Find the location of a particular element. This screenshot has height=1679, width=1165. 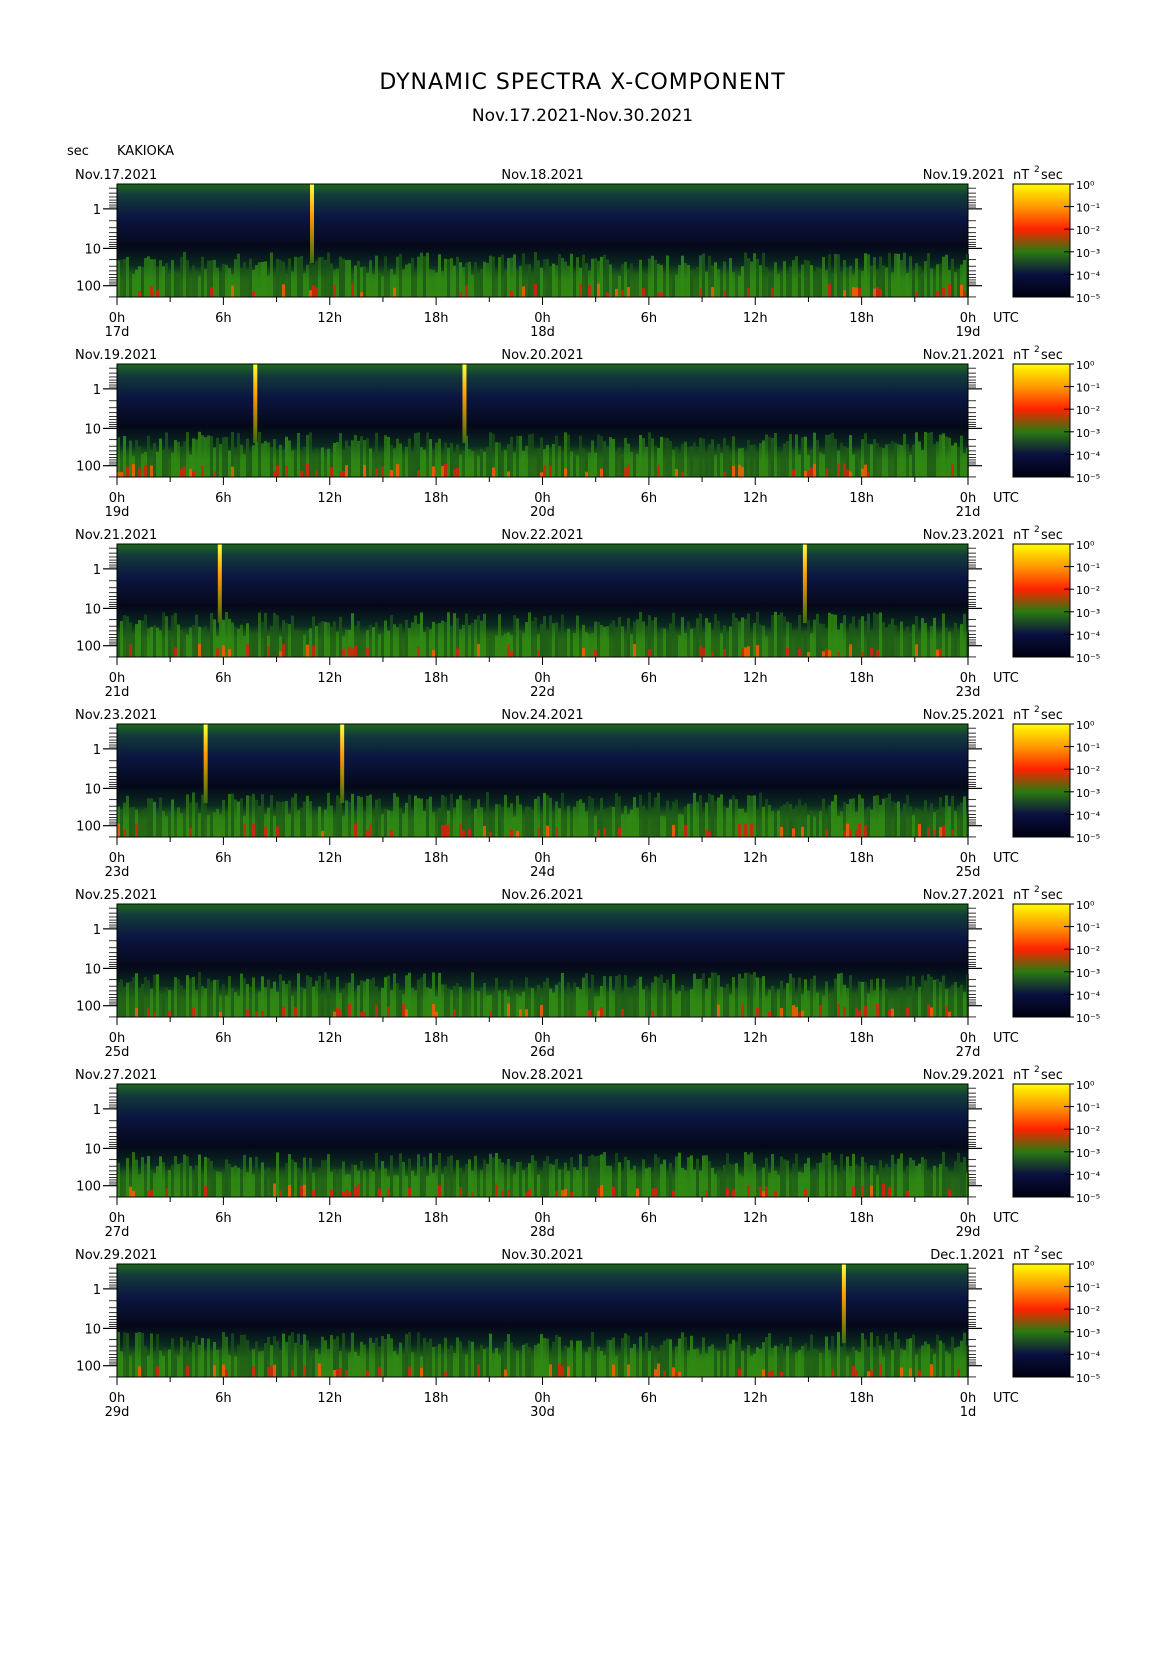

day-label-left: 21d is located at coordinates (117, 692).